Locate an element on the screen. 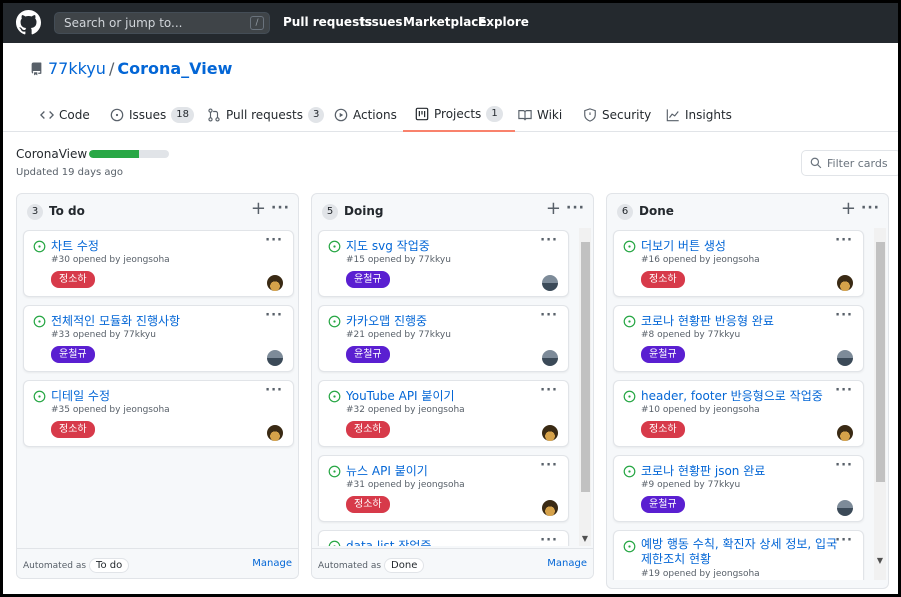  tab-projects: Projects 1 is located at coordinates (459, 115).